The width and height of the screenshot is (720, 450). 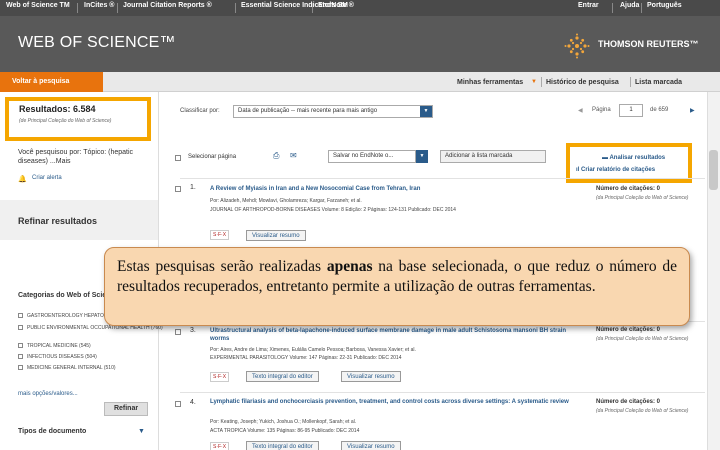 I want to click on search-history-link: Histórico de pesquisa, so click(x=582, y=82).